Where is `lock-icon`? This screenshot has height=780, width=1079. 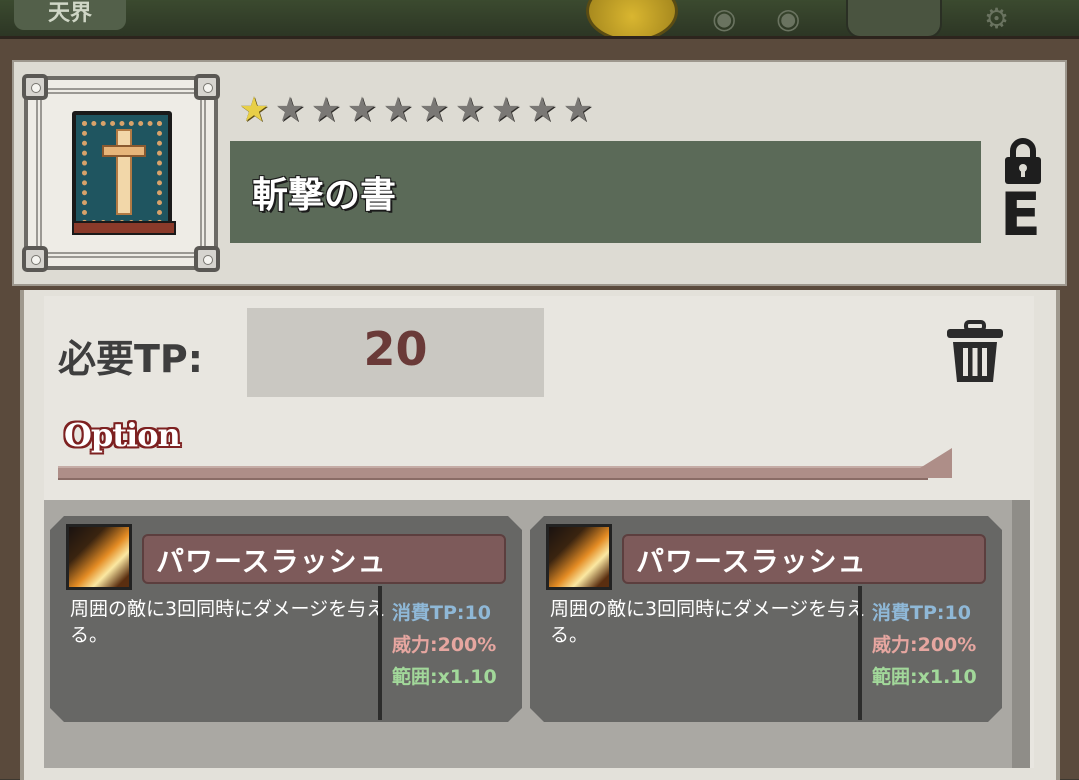 lock-icon is located at coordinates (1023, 162).